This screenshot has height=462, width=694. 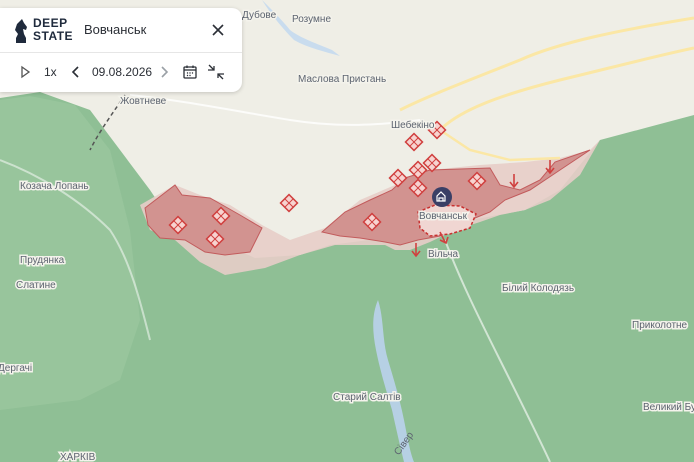 What do you see at coordinates (443, 254) in the screenshot?
I see `place-vilcha: Вільча` at bounding box center [443, 254].